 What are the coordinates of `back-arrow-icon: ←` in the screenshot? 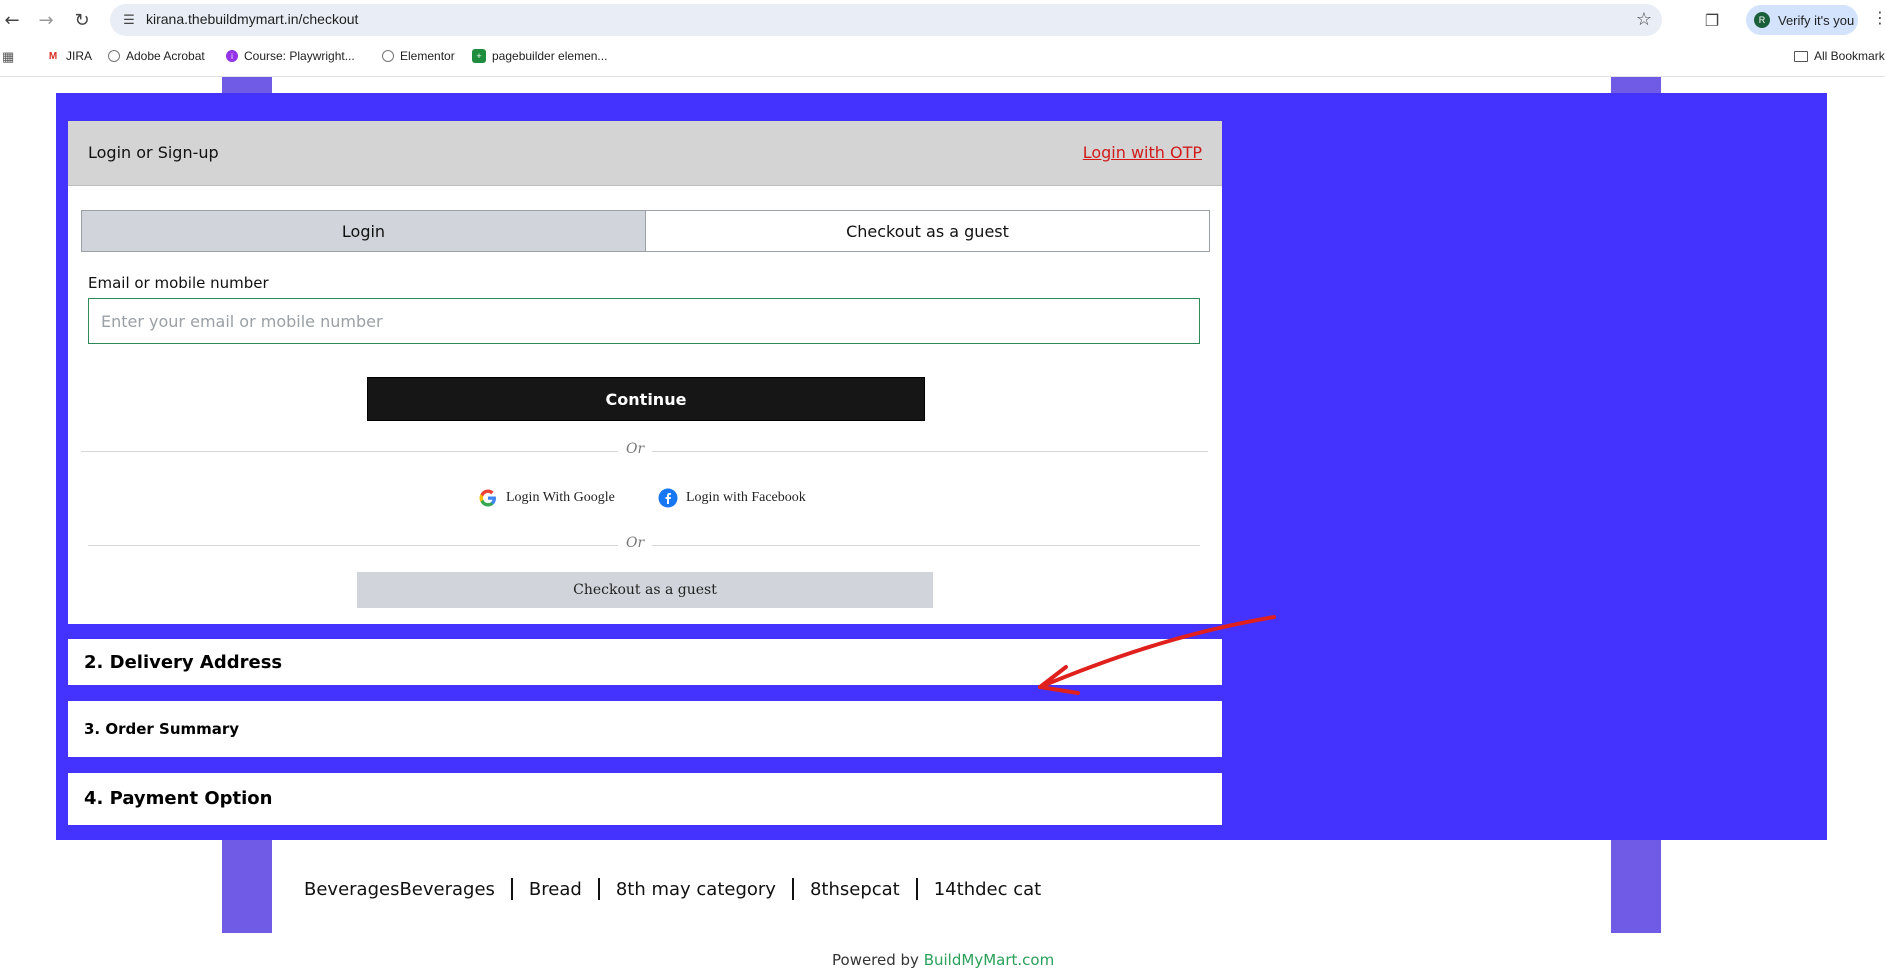 It's located at (12, 20).